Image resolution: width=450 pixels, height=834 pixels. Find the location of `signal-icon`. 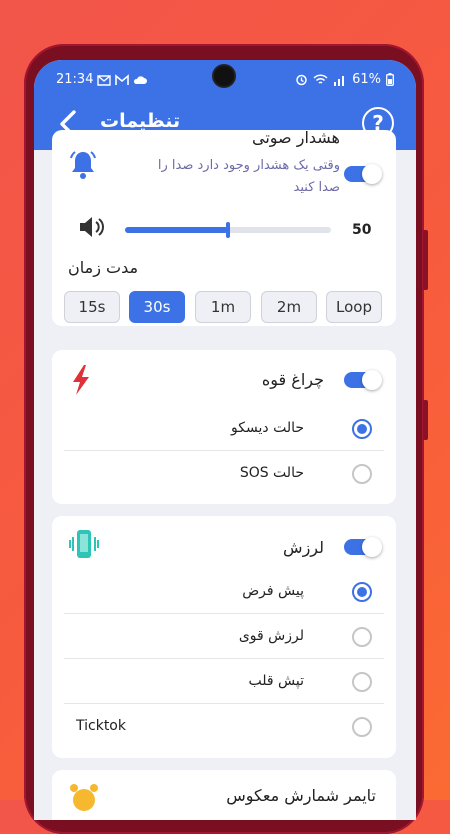

signal-icon is located at coordinates (339, 80).